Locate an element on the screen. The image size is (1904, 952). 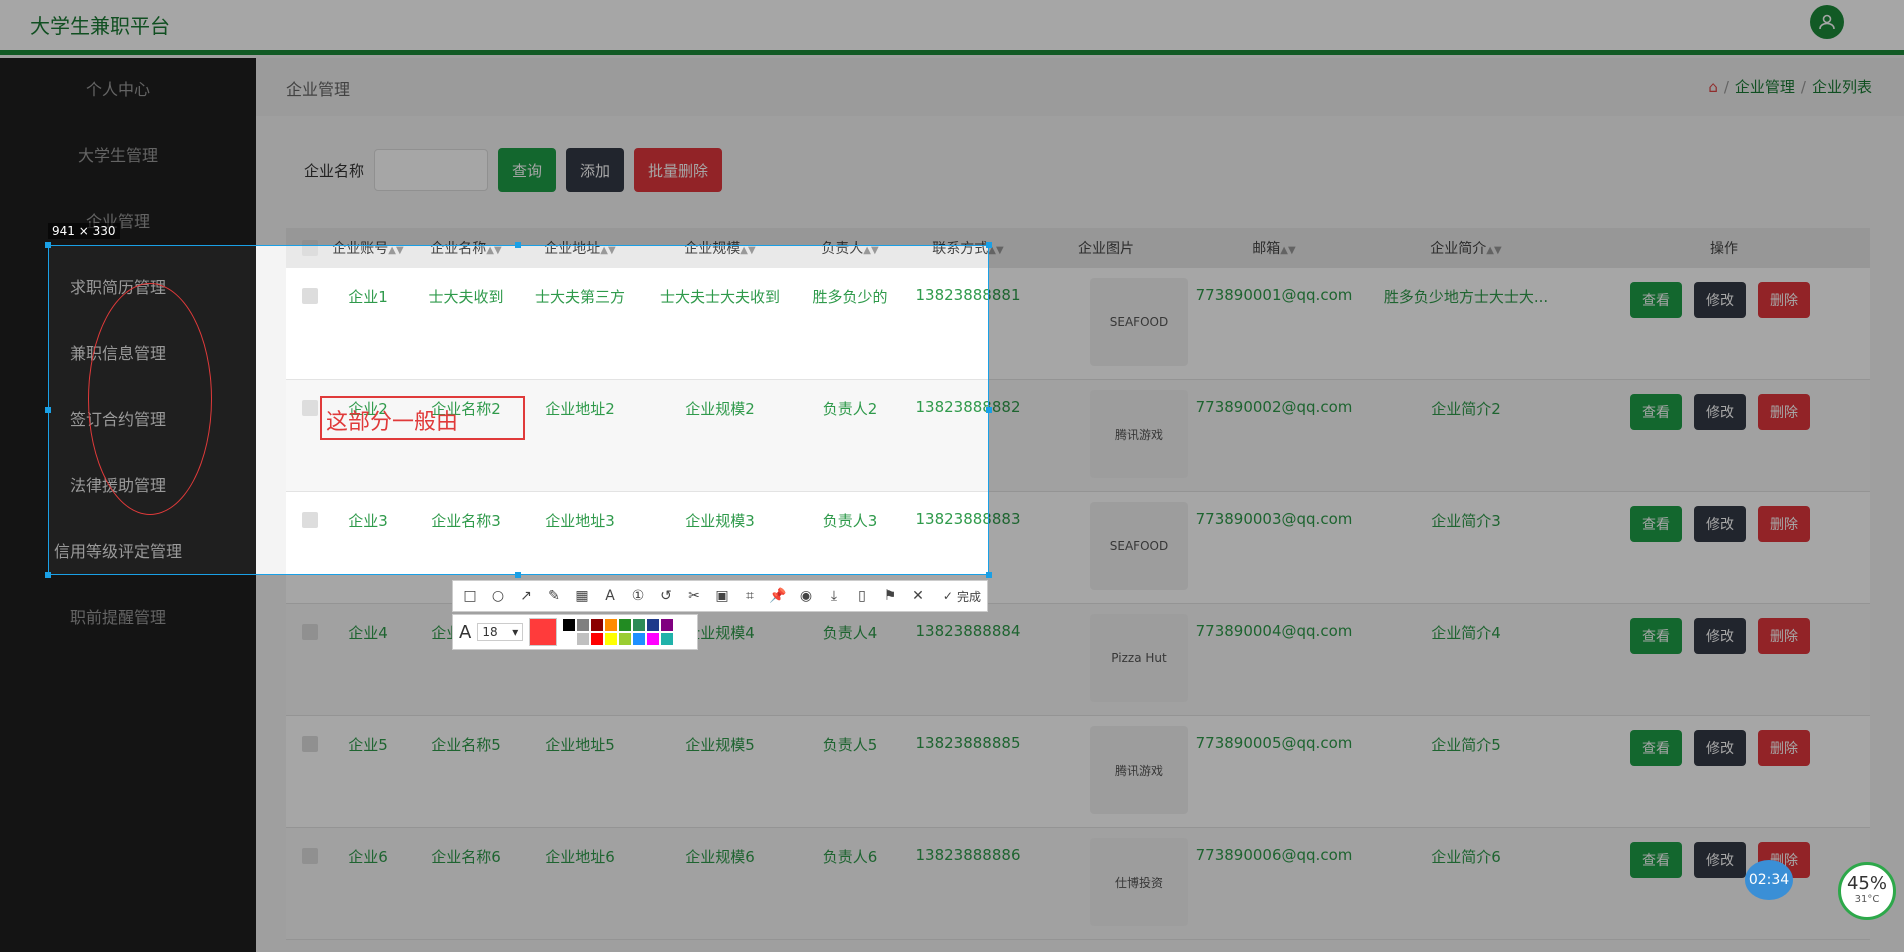
record-icon: ◉ is located at coordinates (806, 596).